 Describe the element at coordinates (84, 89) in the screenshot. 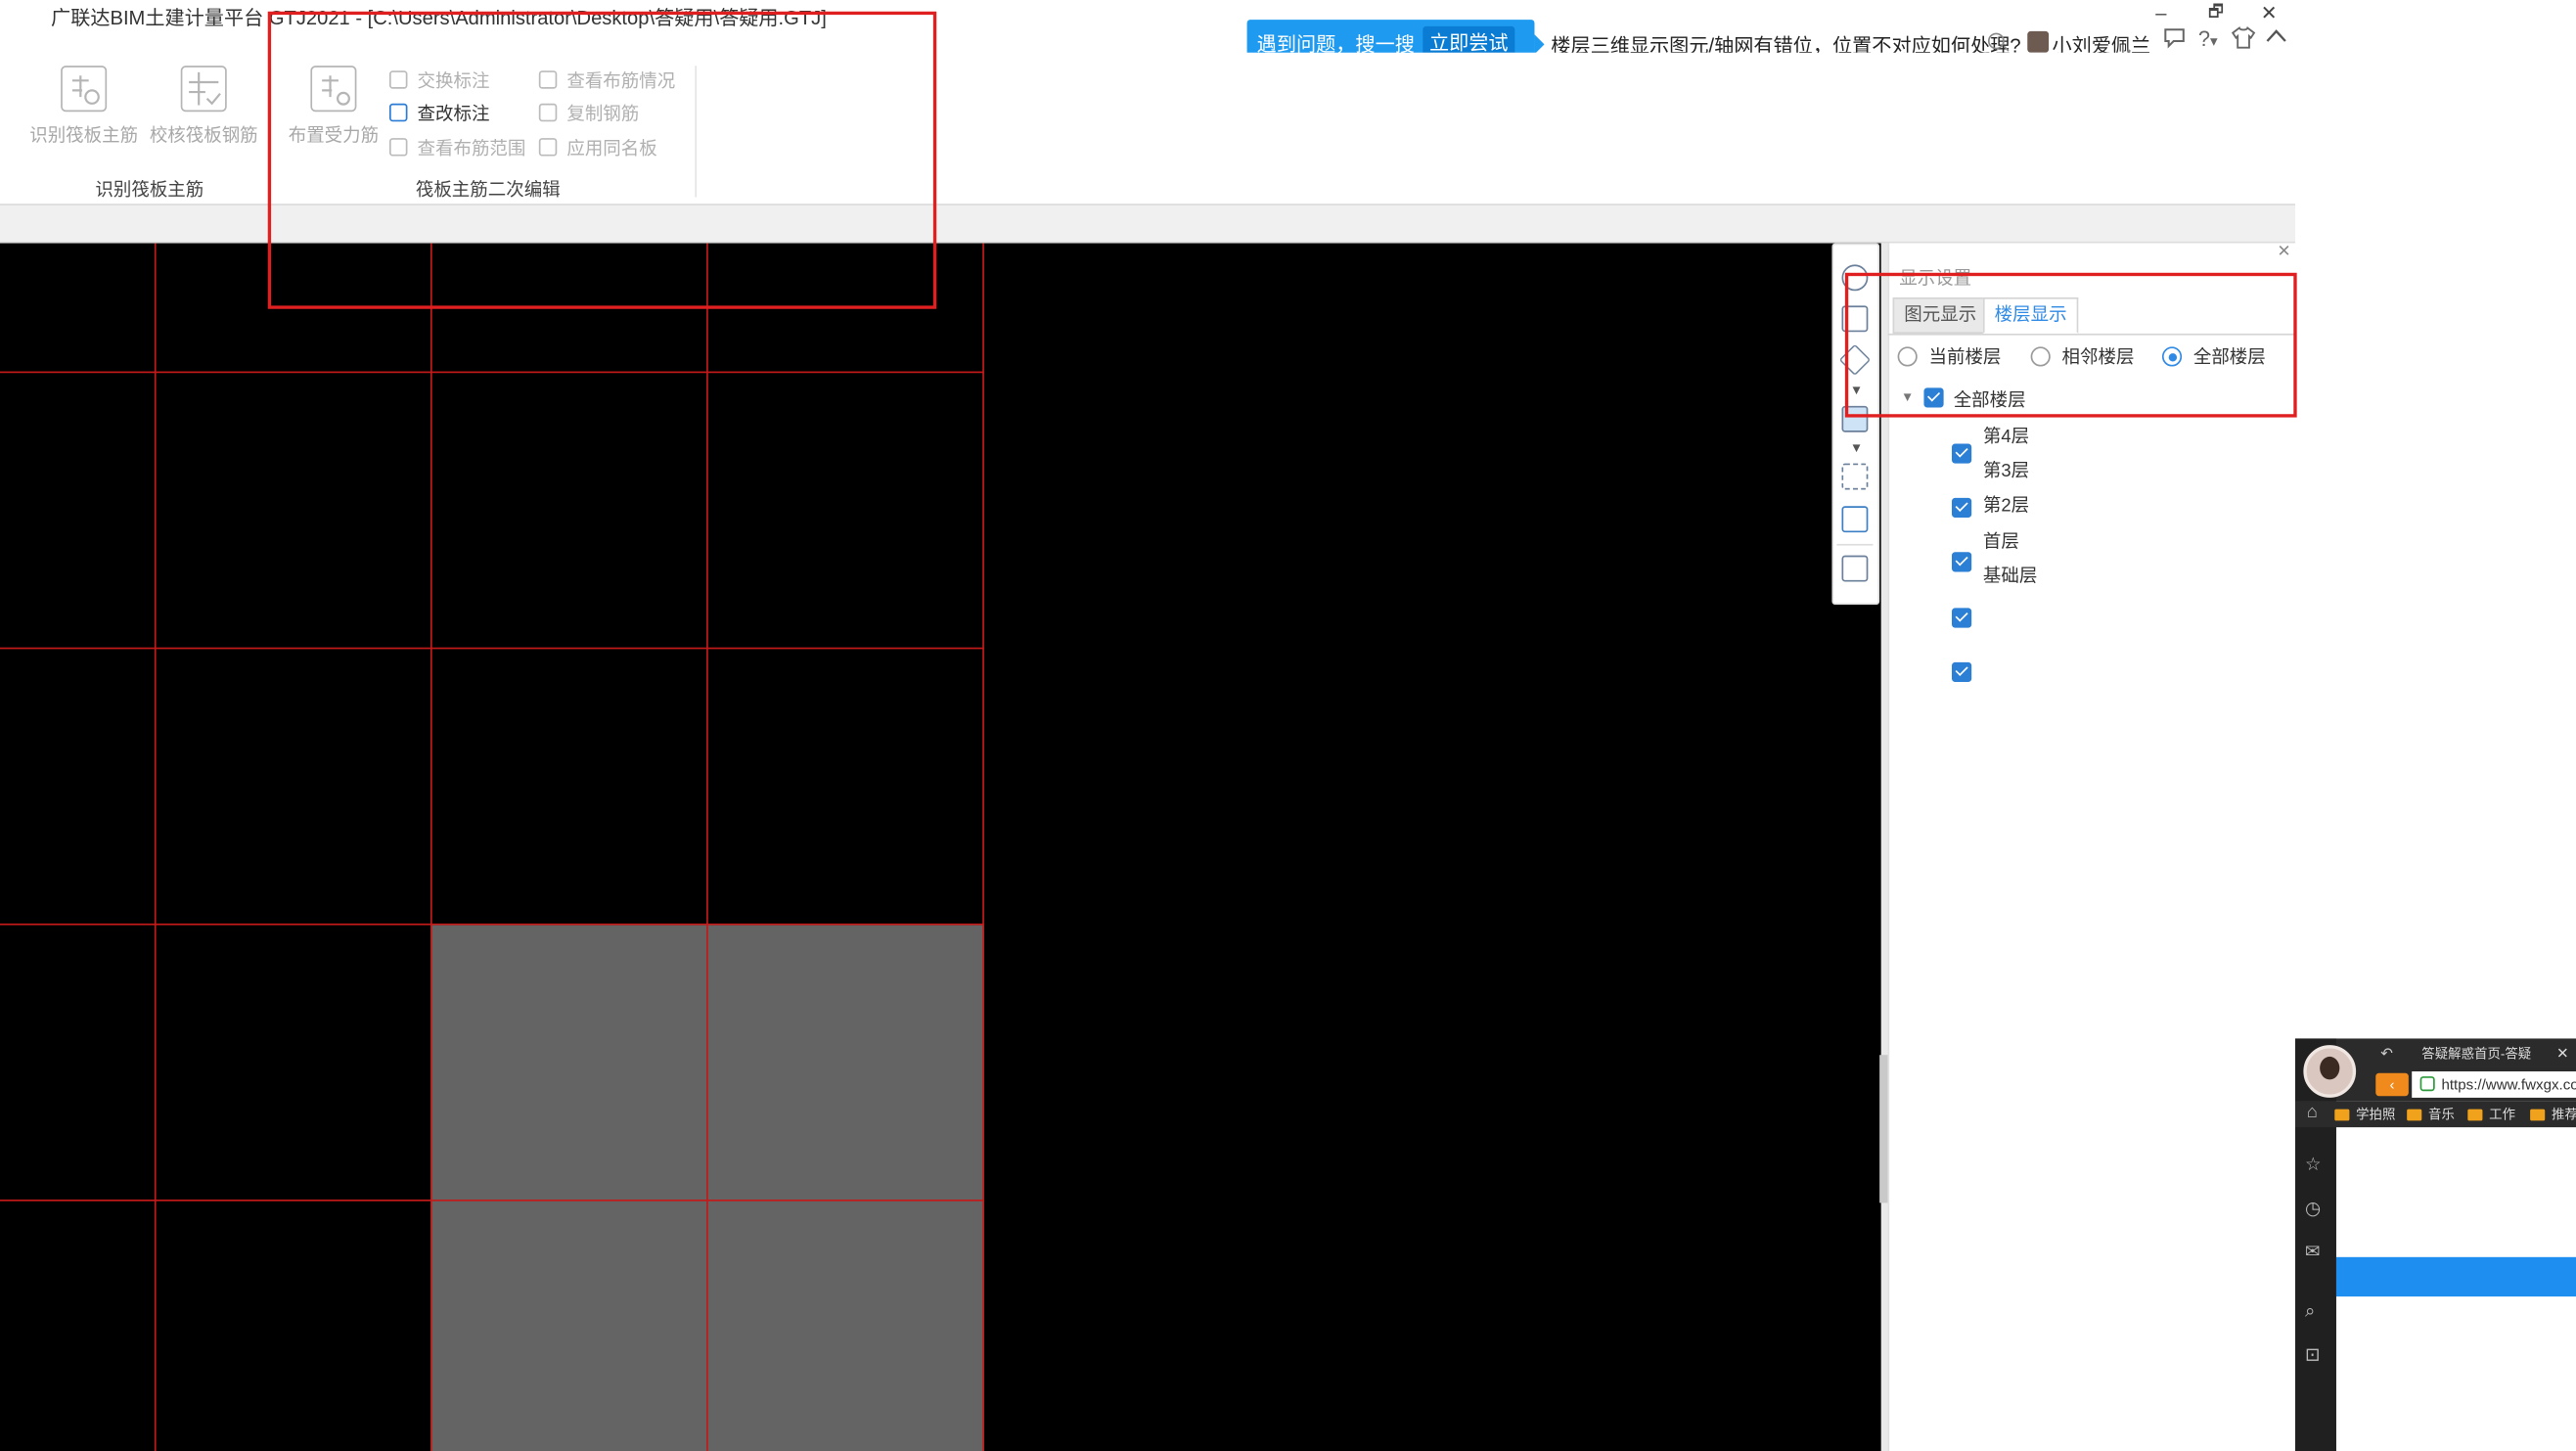

I see `identify-raft-rebar-icon` at that location.